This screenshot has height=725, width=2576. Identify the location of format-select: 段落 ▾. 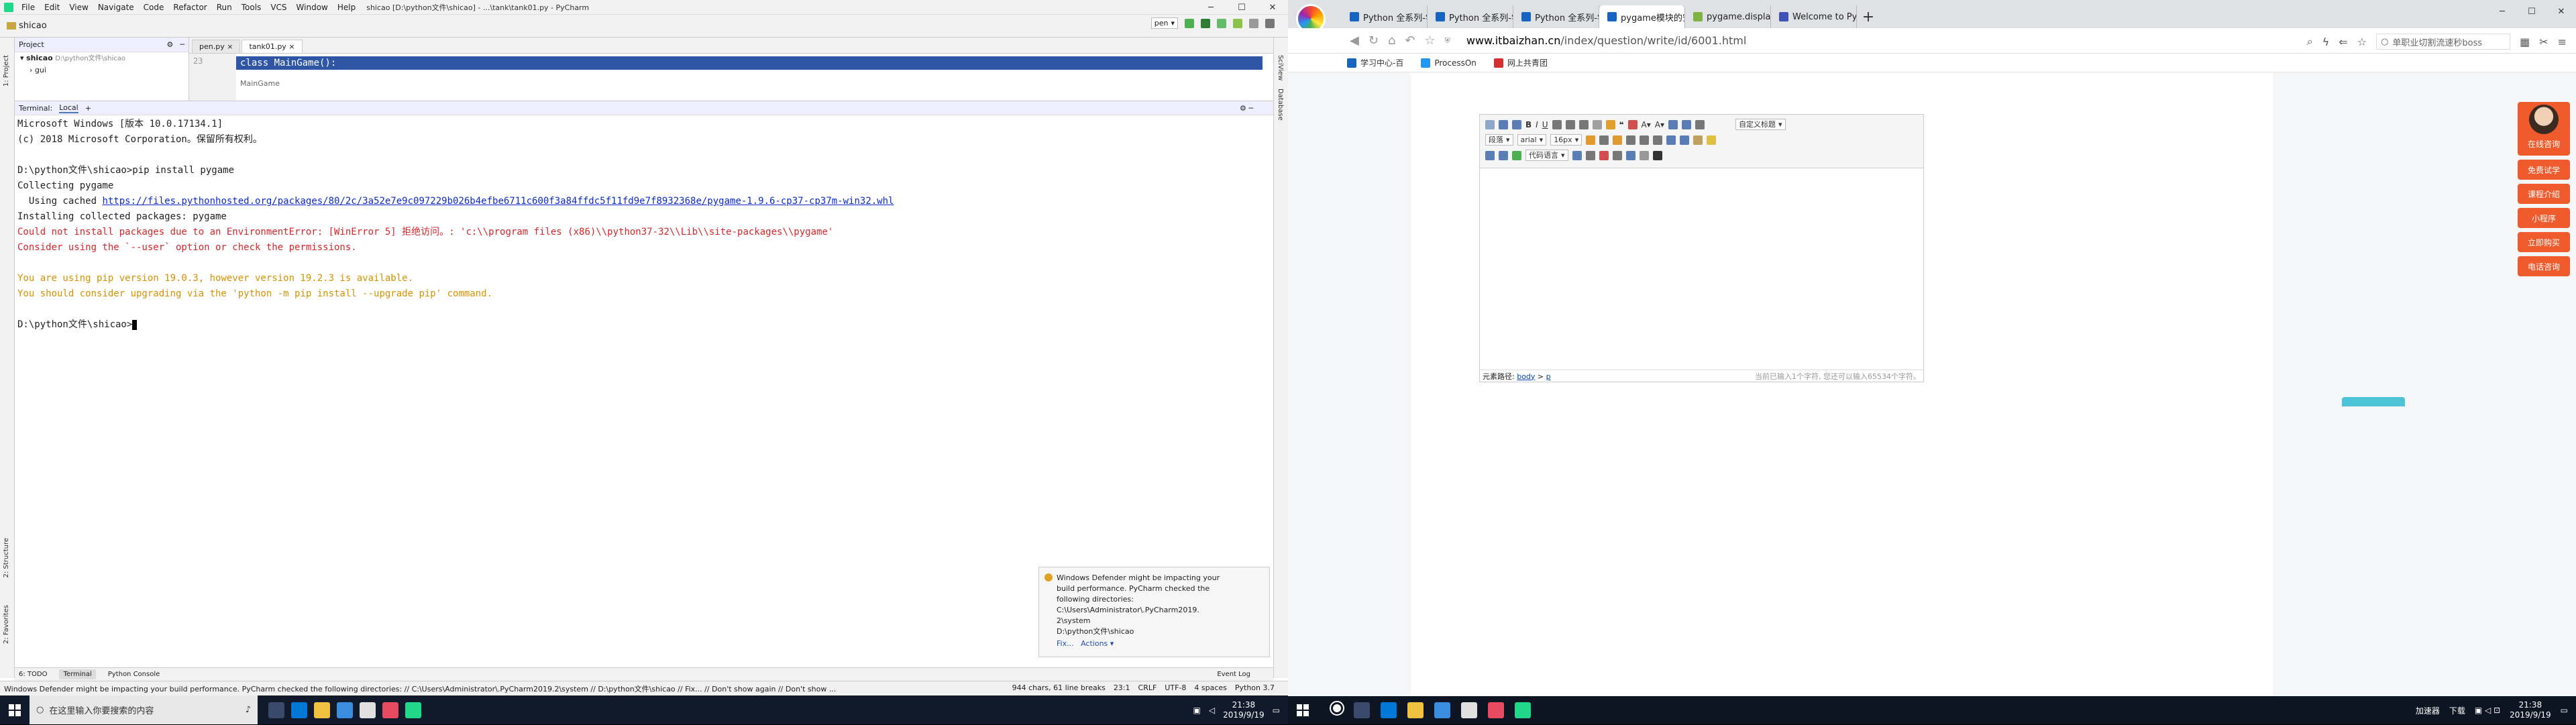
(1499, 140).